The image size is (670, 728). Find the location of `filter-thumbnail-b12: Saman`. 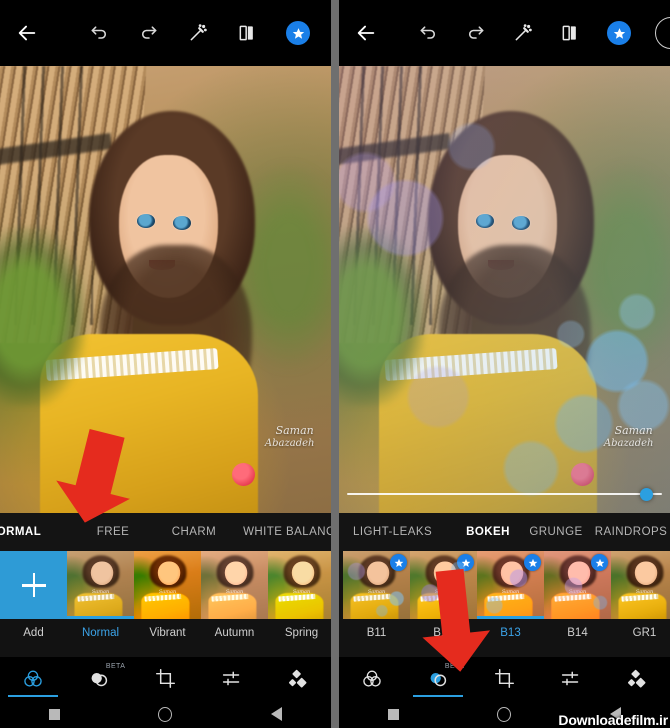

filter-thumbnail-b12: Saman is located at coordinates (443, 585).